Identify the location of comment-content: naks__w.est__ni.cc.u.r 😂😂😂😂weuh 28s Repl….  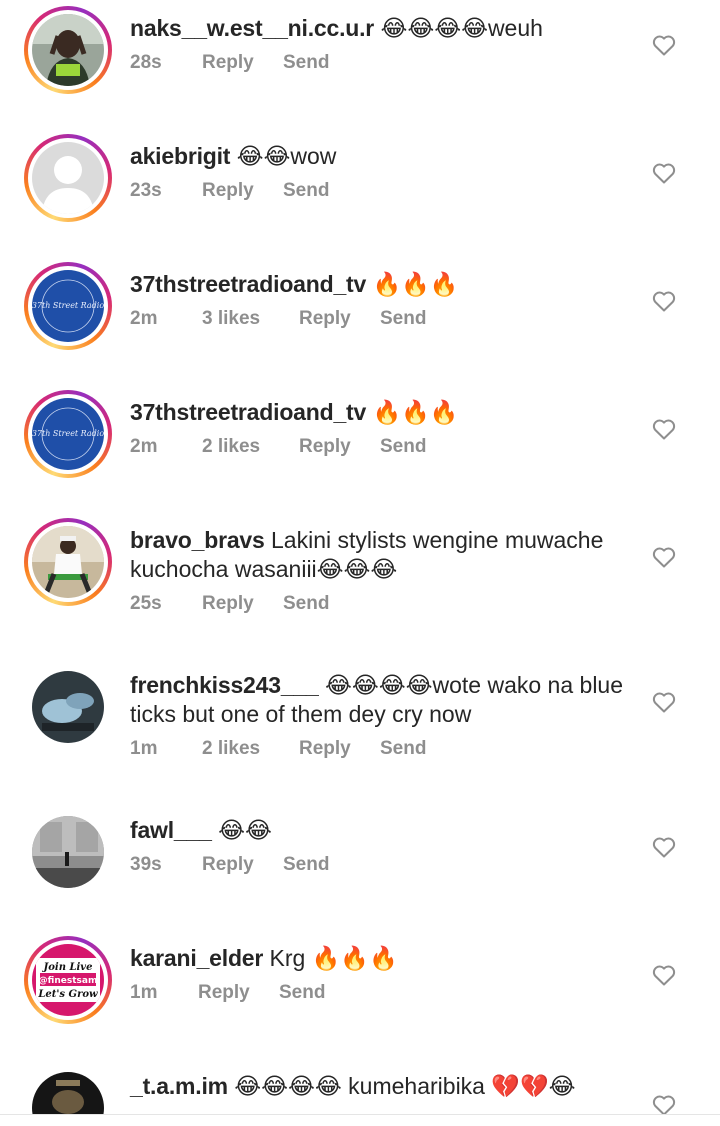
(380, 44).